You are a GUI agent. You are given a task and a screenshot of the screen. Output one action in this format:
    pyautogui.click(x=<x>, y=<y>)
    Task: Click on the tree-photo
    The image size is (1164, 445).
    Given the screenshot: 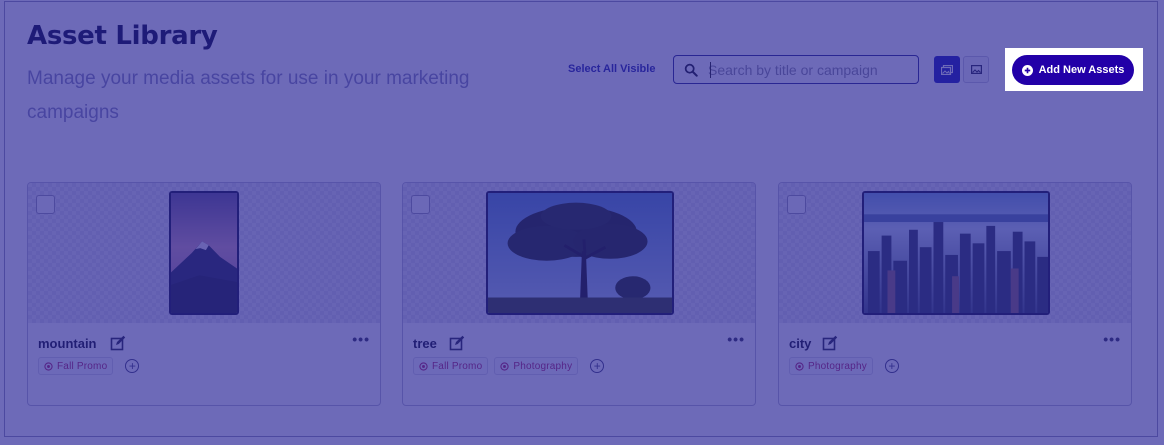 What is the action you would take?
    pyautogui.click(x=580, y=253)
    